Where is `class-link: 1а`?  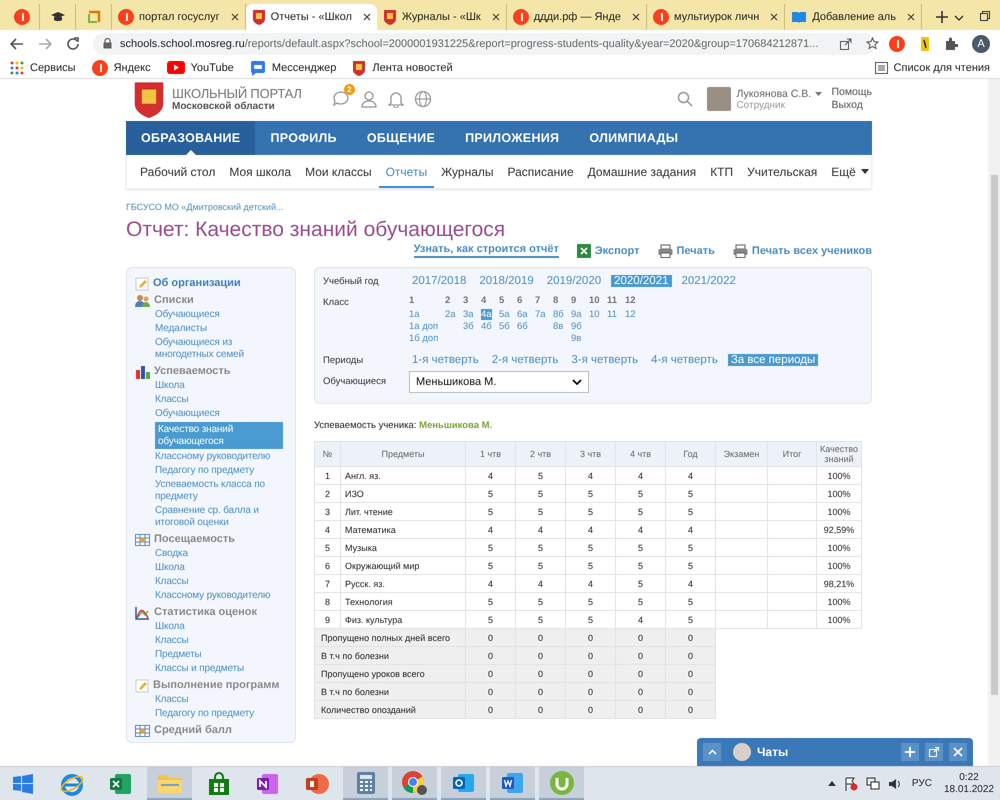
class-link: 1а is located at coordinates (414, 314).